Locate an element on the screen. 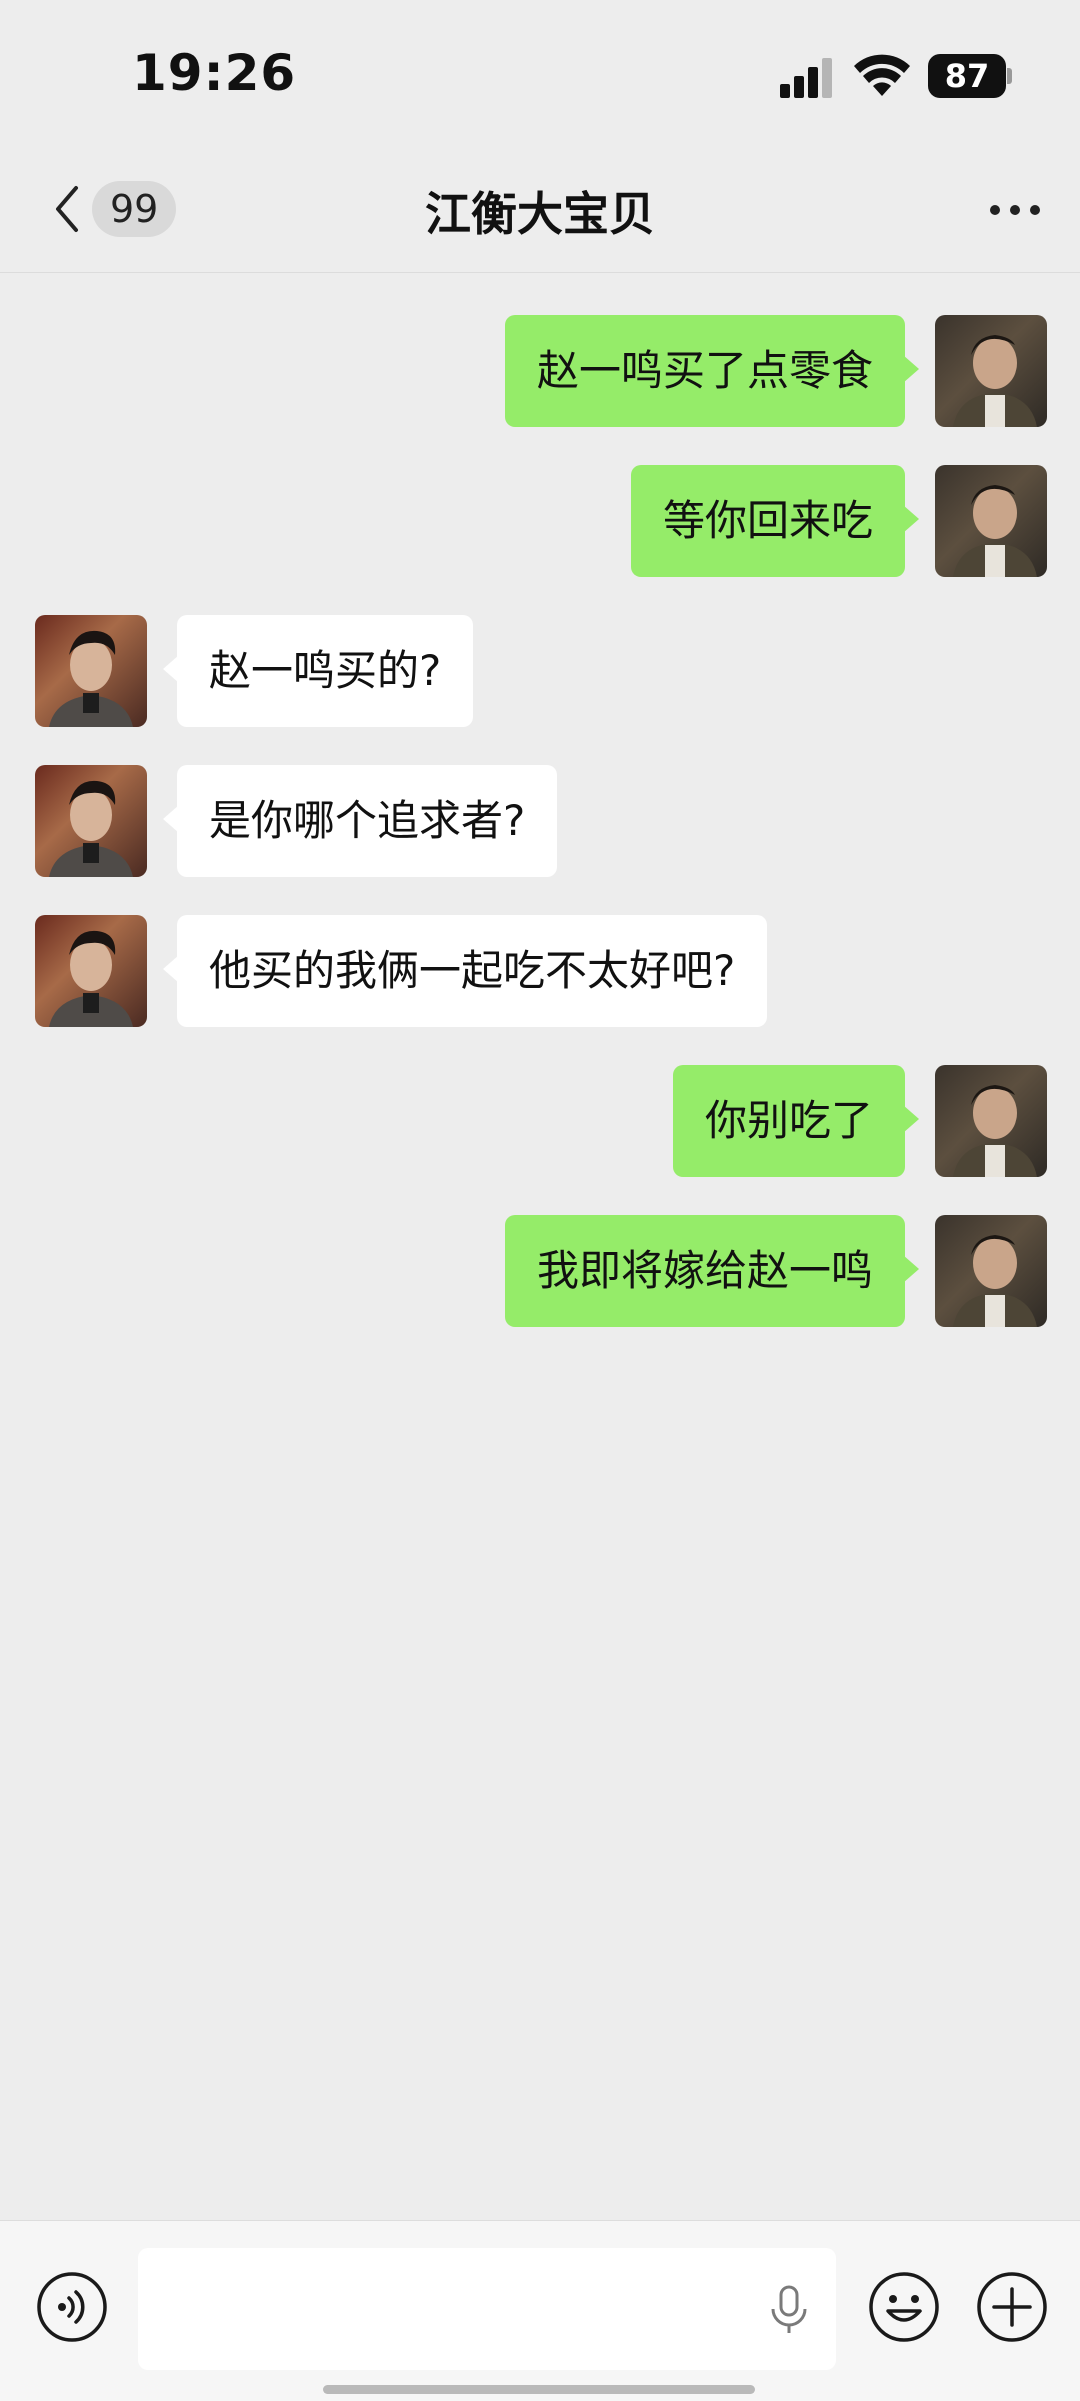  back-button: 99 is located at coordinates (114, 209).